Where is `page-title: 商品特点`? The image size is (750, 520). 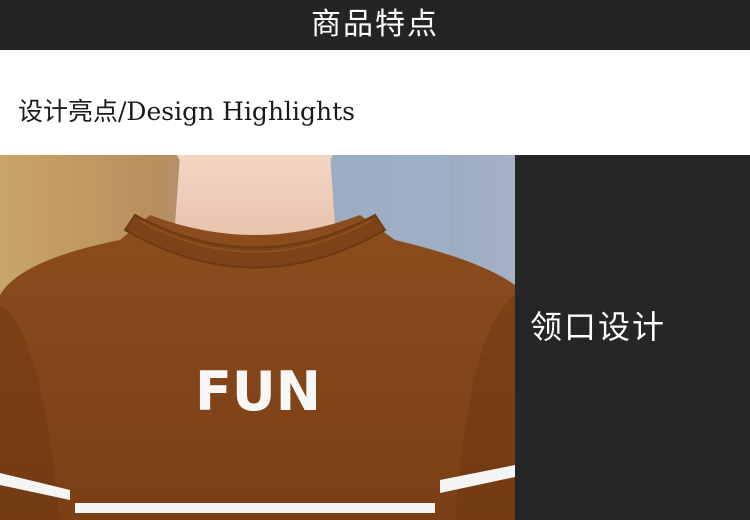 page-title: 商品特点 is located at coordinates (375, 24).